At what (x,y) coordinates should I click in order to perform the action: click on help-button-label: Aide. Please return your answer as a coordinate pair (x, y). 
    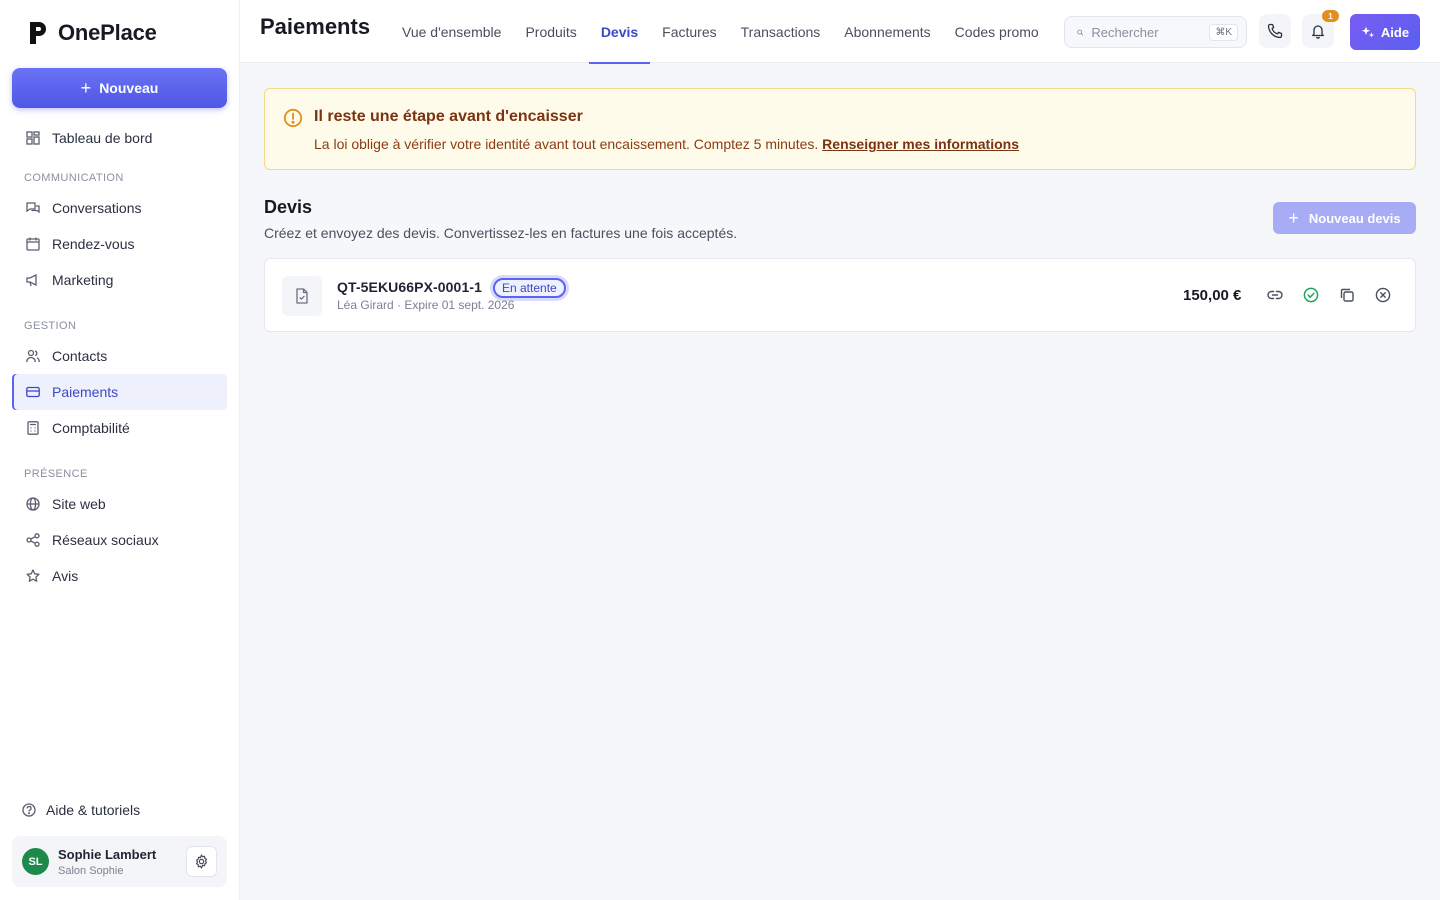
    Looking at the image, I should click on (1395, 32).